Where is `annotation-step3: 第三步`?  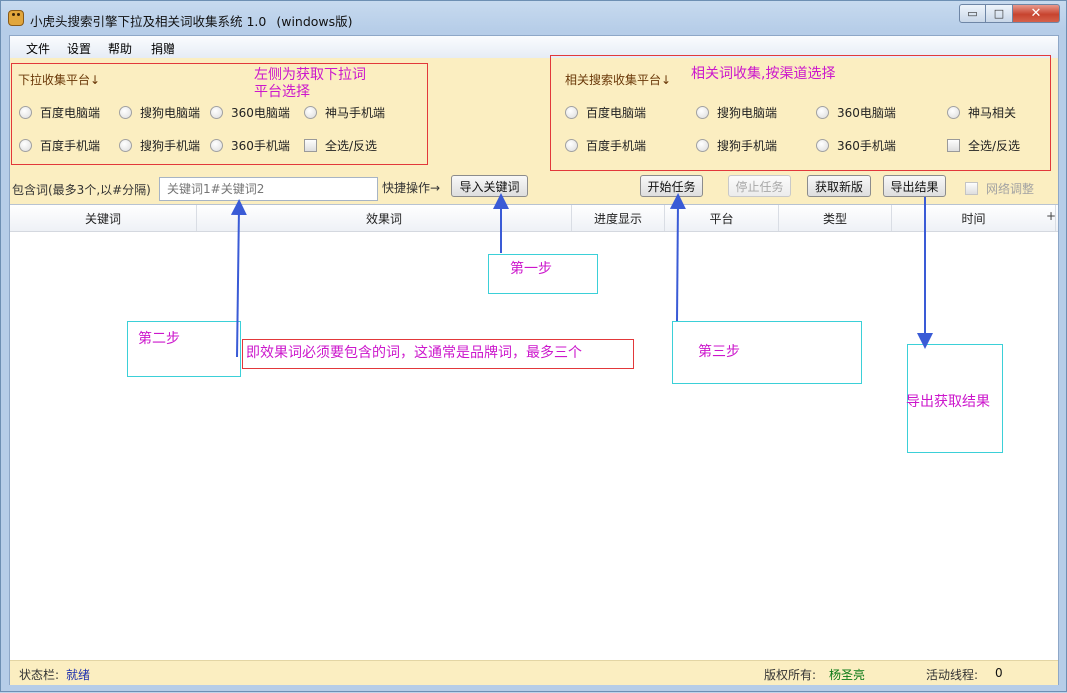
annotation-step3: 第三步 is located at coordinates (719, 352).